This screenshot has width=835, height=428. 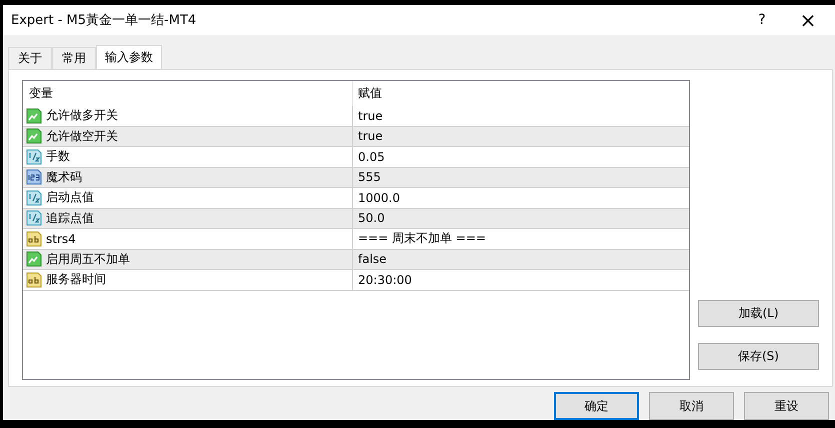 What do you see at coordinates (61, 239) in the screenshot?
I see `parameter-name: strs4` at bounding box center [61, 239].